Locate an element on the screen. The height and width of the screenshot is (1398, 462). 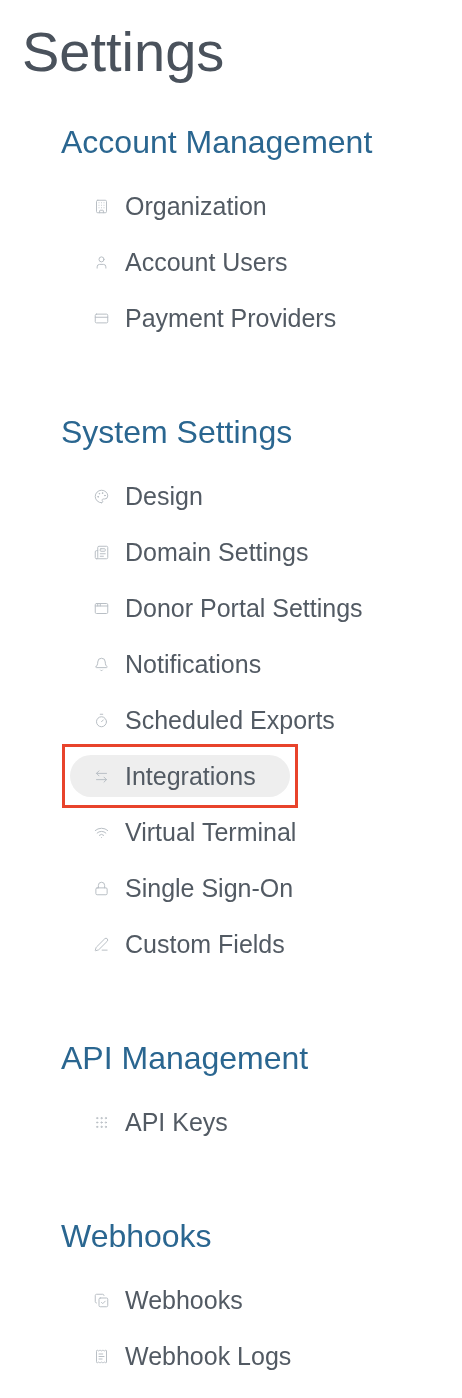
section-heading: Account Management is located at coordinates (217, 142).